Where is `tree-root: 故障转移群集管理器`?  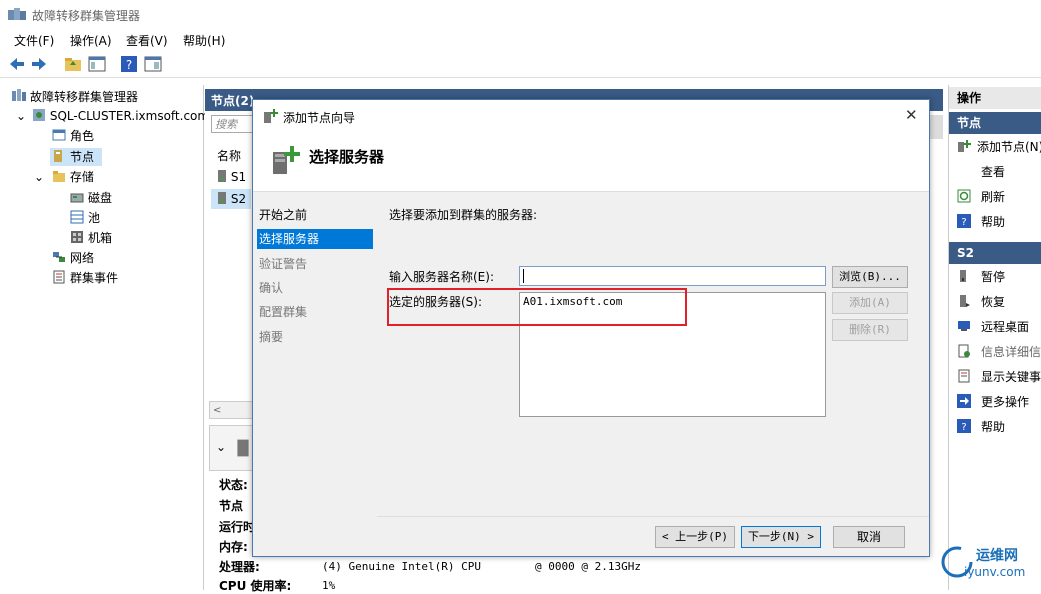 tree-root: 故障转移群集管理器 is located at coordinates (75, 97).